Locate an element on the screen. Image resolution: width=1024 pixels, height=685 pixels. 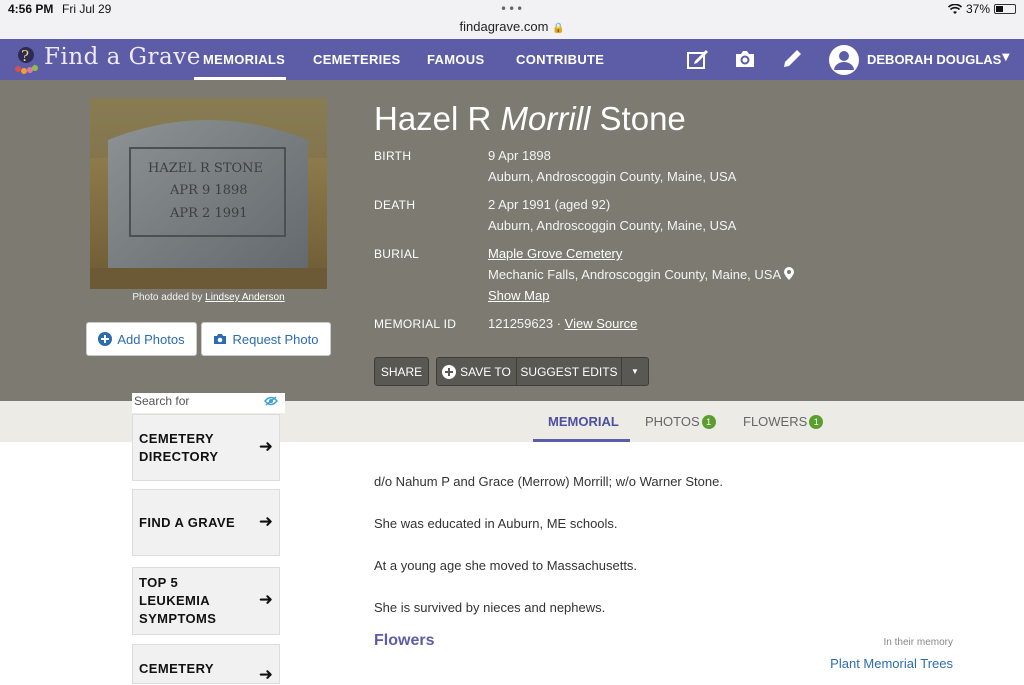
bio-line: She was educated in Auburn, ME schools. is located at coordinates (496, 523).